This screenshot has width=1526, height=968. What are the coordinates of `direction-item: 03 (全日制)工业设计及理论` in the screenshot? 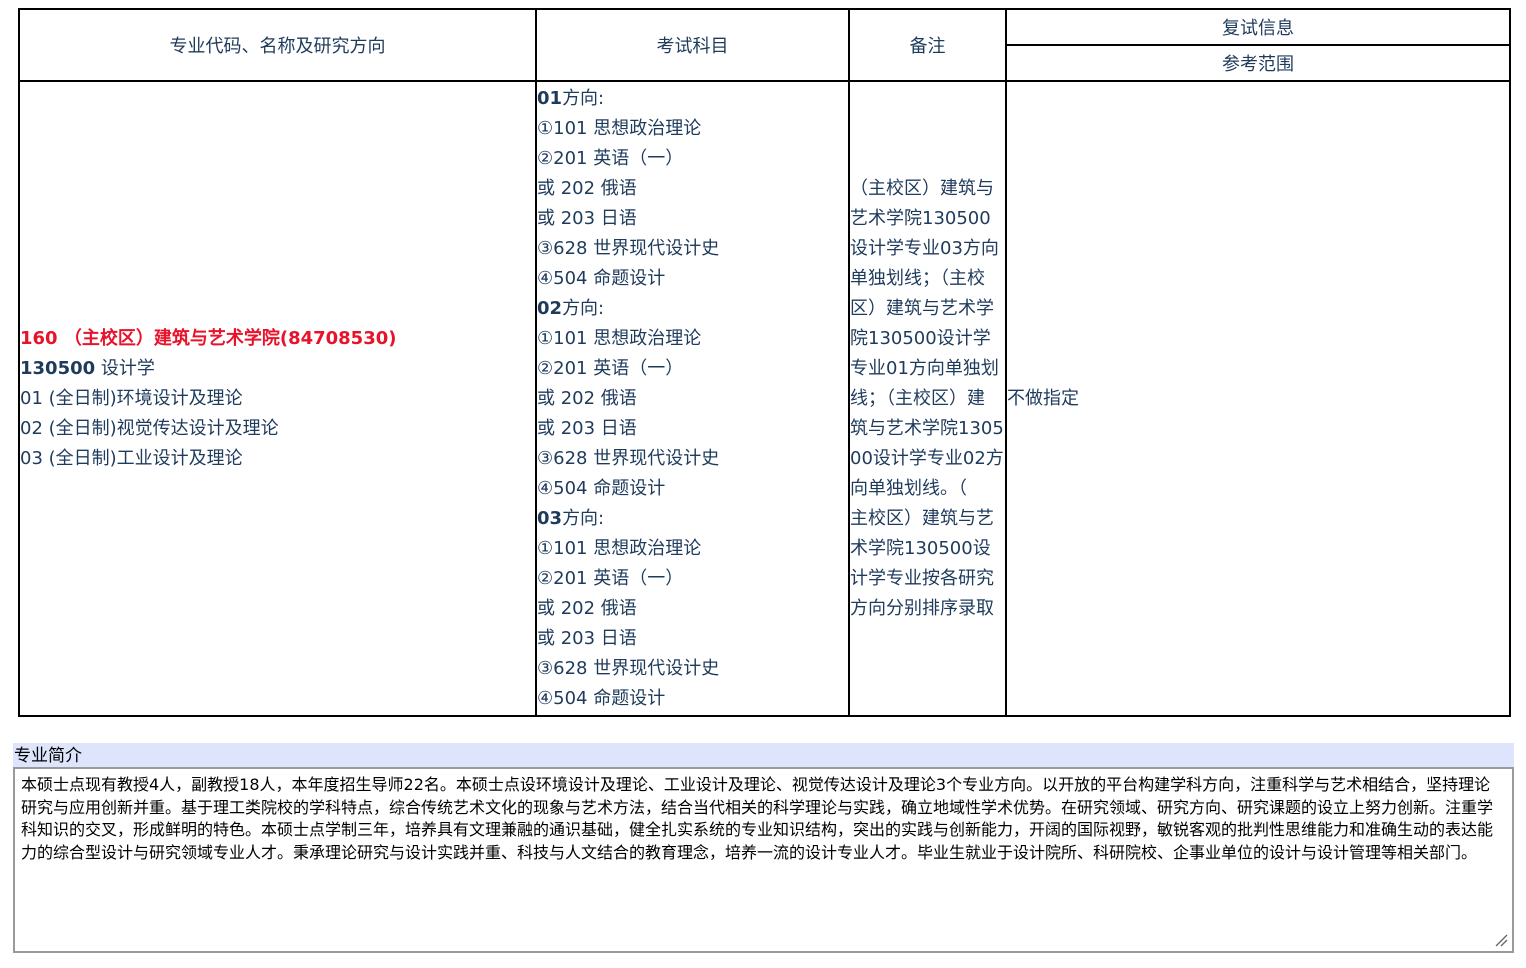 It's located at (131, 458).